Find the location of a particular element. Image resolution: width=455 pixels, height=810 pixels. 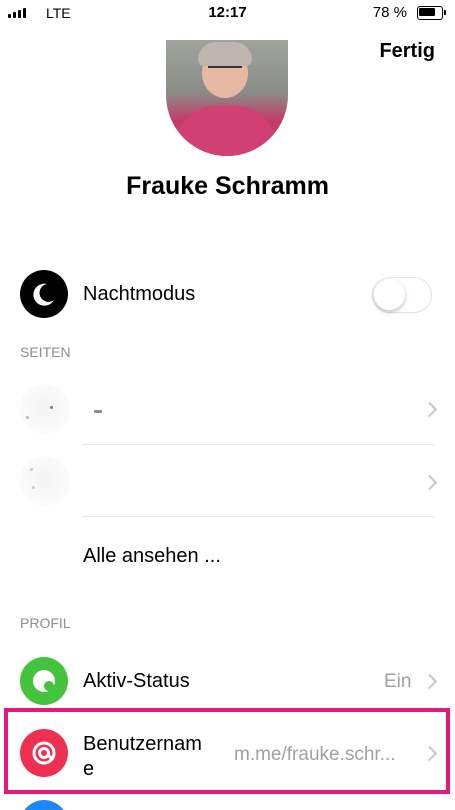

profile-section-header: PROFIL is located at coordinates (45, 623).